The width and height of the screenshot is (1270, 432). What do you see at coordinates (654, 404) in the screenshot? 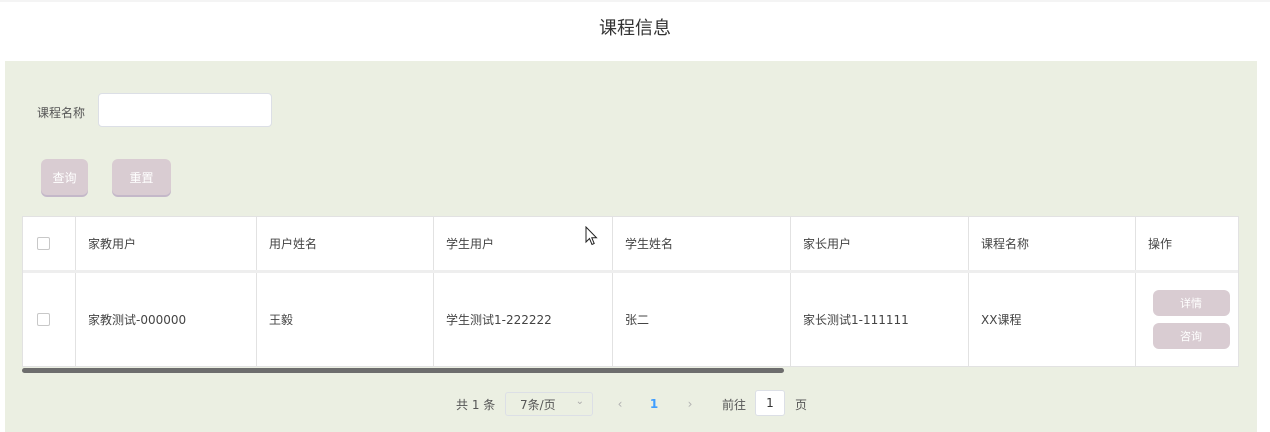
I see `page-number-current: 1` at bounding box center [654, 404].